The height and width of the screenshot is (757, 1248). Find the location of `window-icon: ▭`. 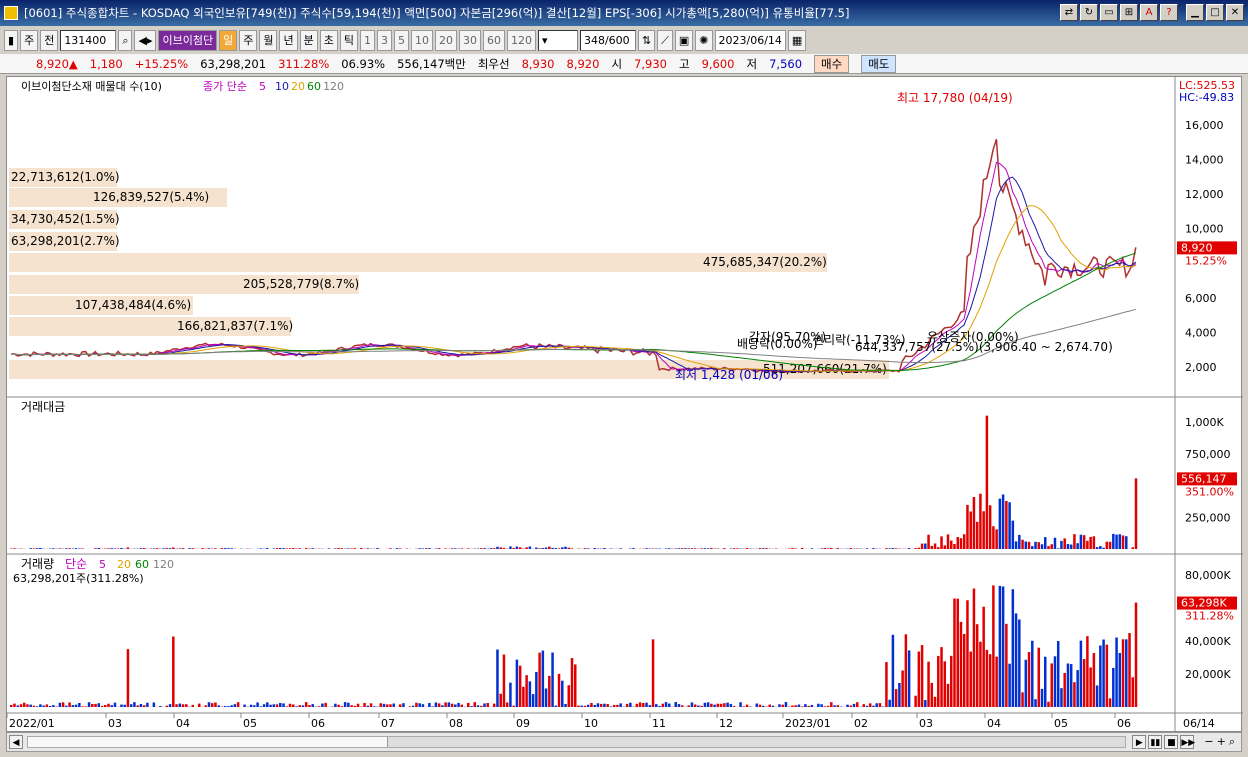

window-icon: ▭ is located at coordinates (1109, 12).